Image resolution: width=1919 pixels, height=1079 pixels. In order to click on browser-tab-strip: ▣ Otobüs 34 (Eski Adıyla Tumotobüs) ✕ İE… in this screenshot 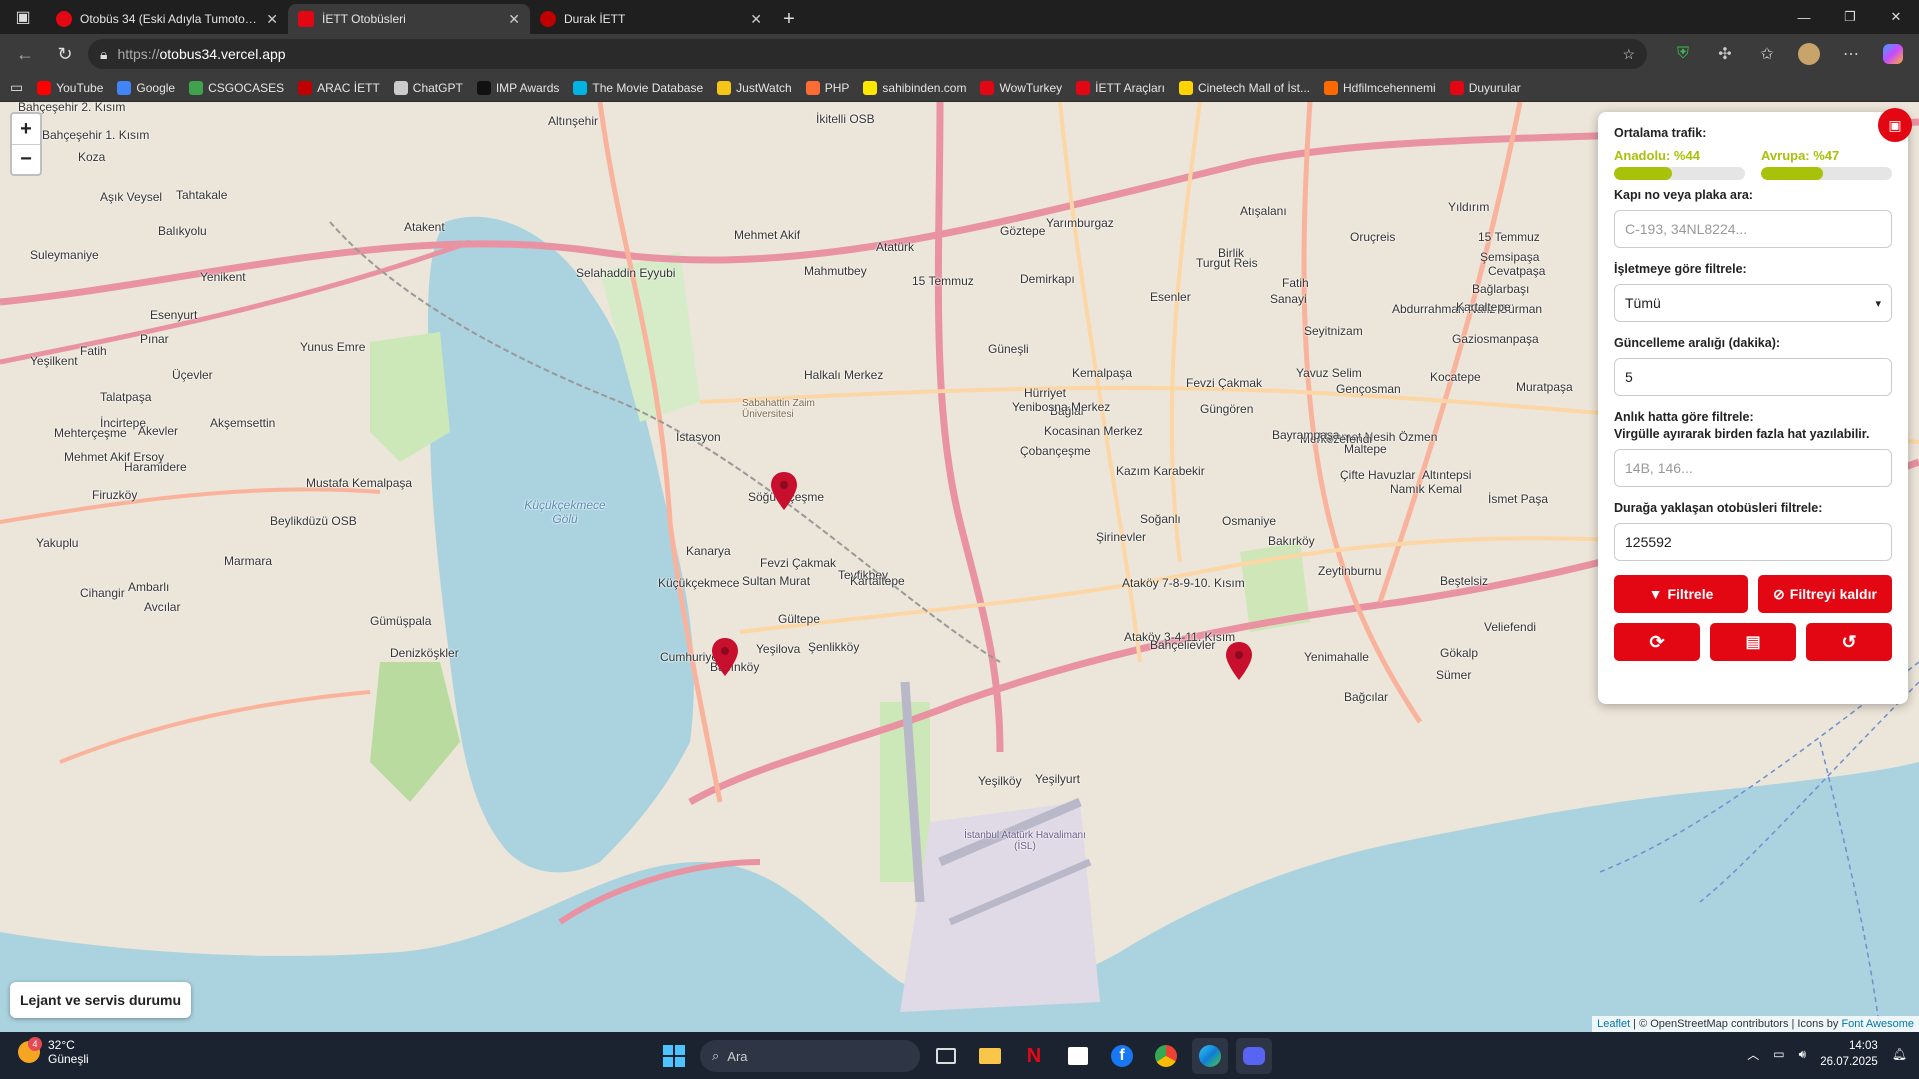, I will do `click(959, 17)`.